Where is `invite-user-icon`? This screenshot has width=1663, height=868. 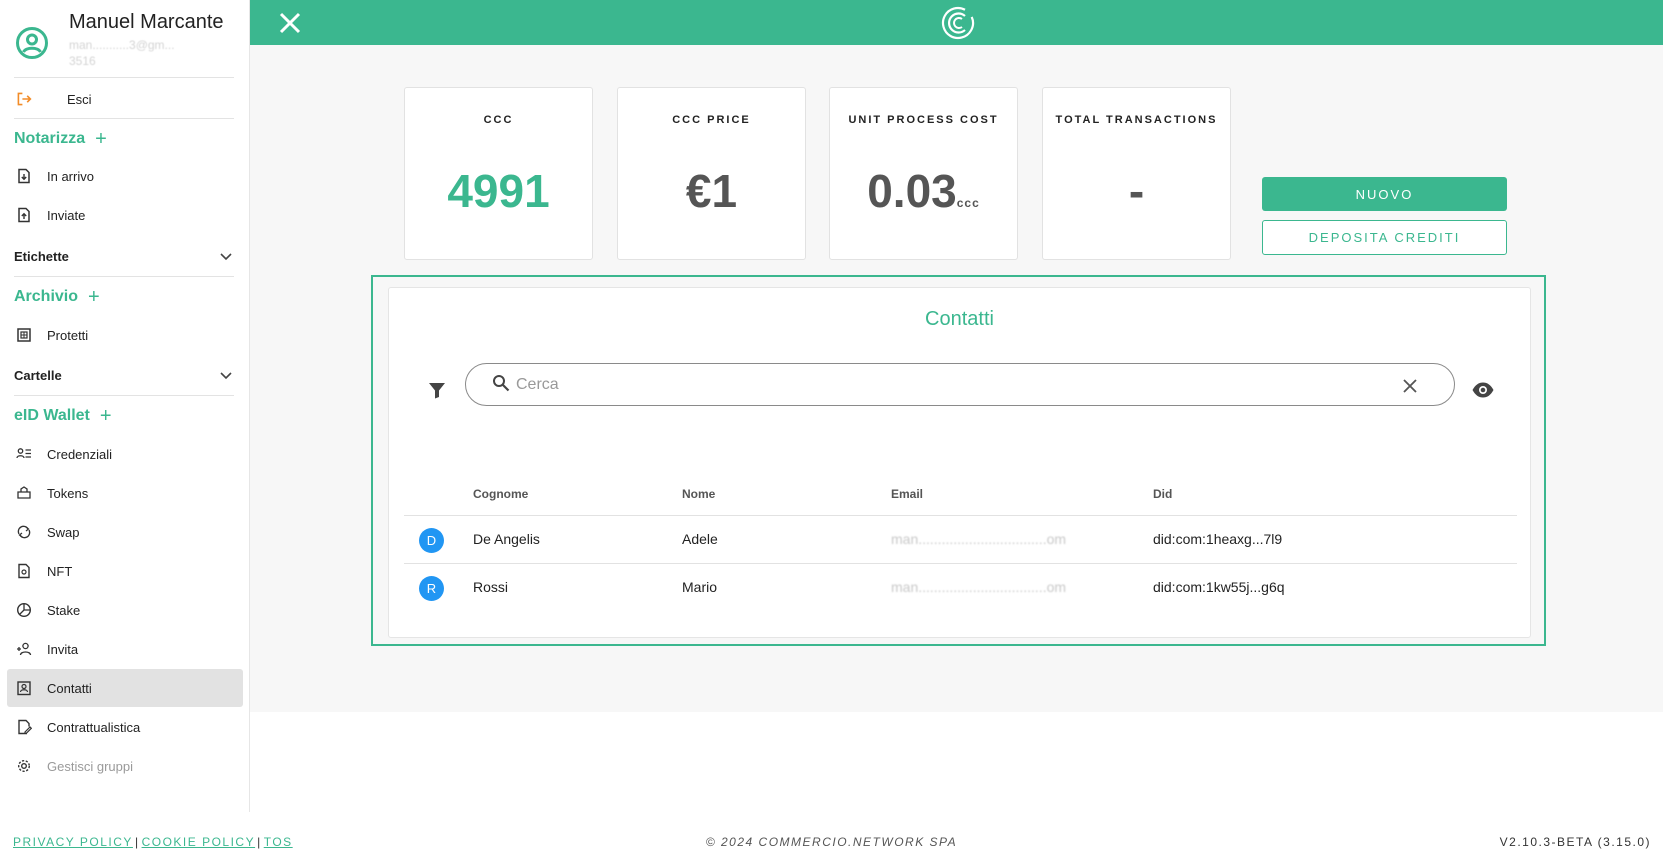
invite-user-icon is located at coordinates (24, 649).